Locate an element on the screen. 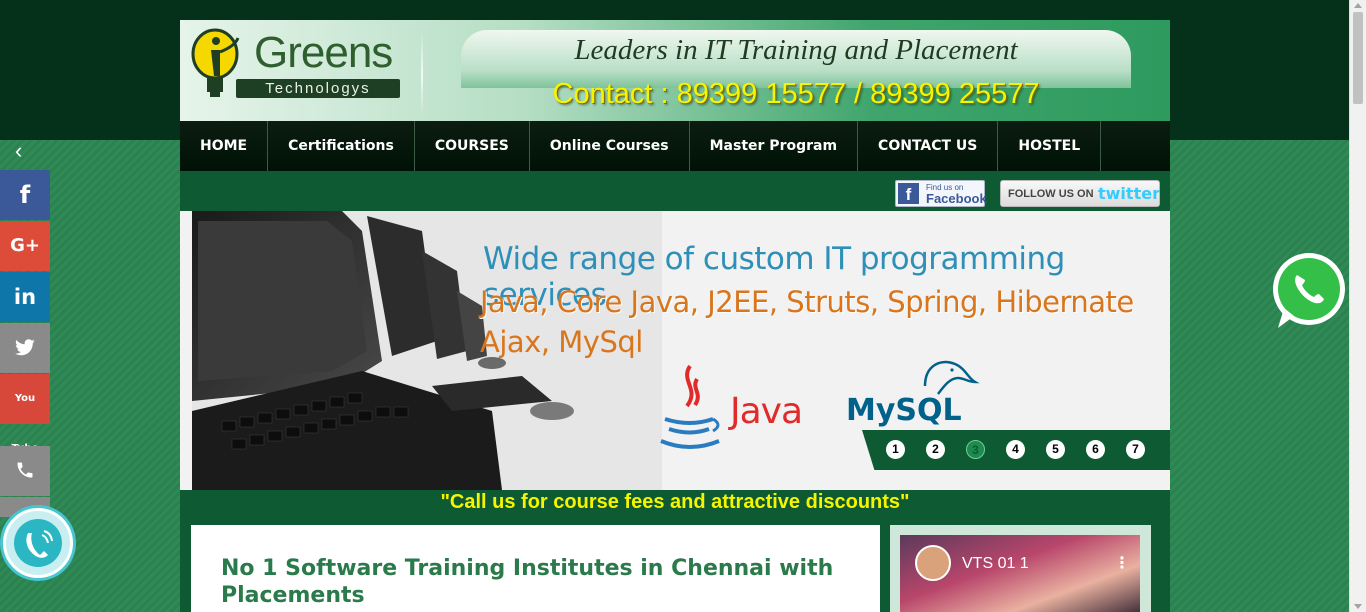  video-title: VTS 01 1 is located at coordinates (995, 564).